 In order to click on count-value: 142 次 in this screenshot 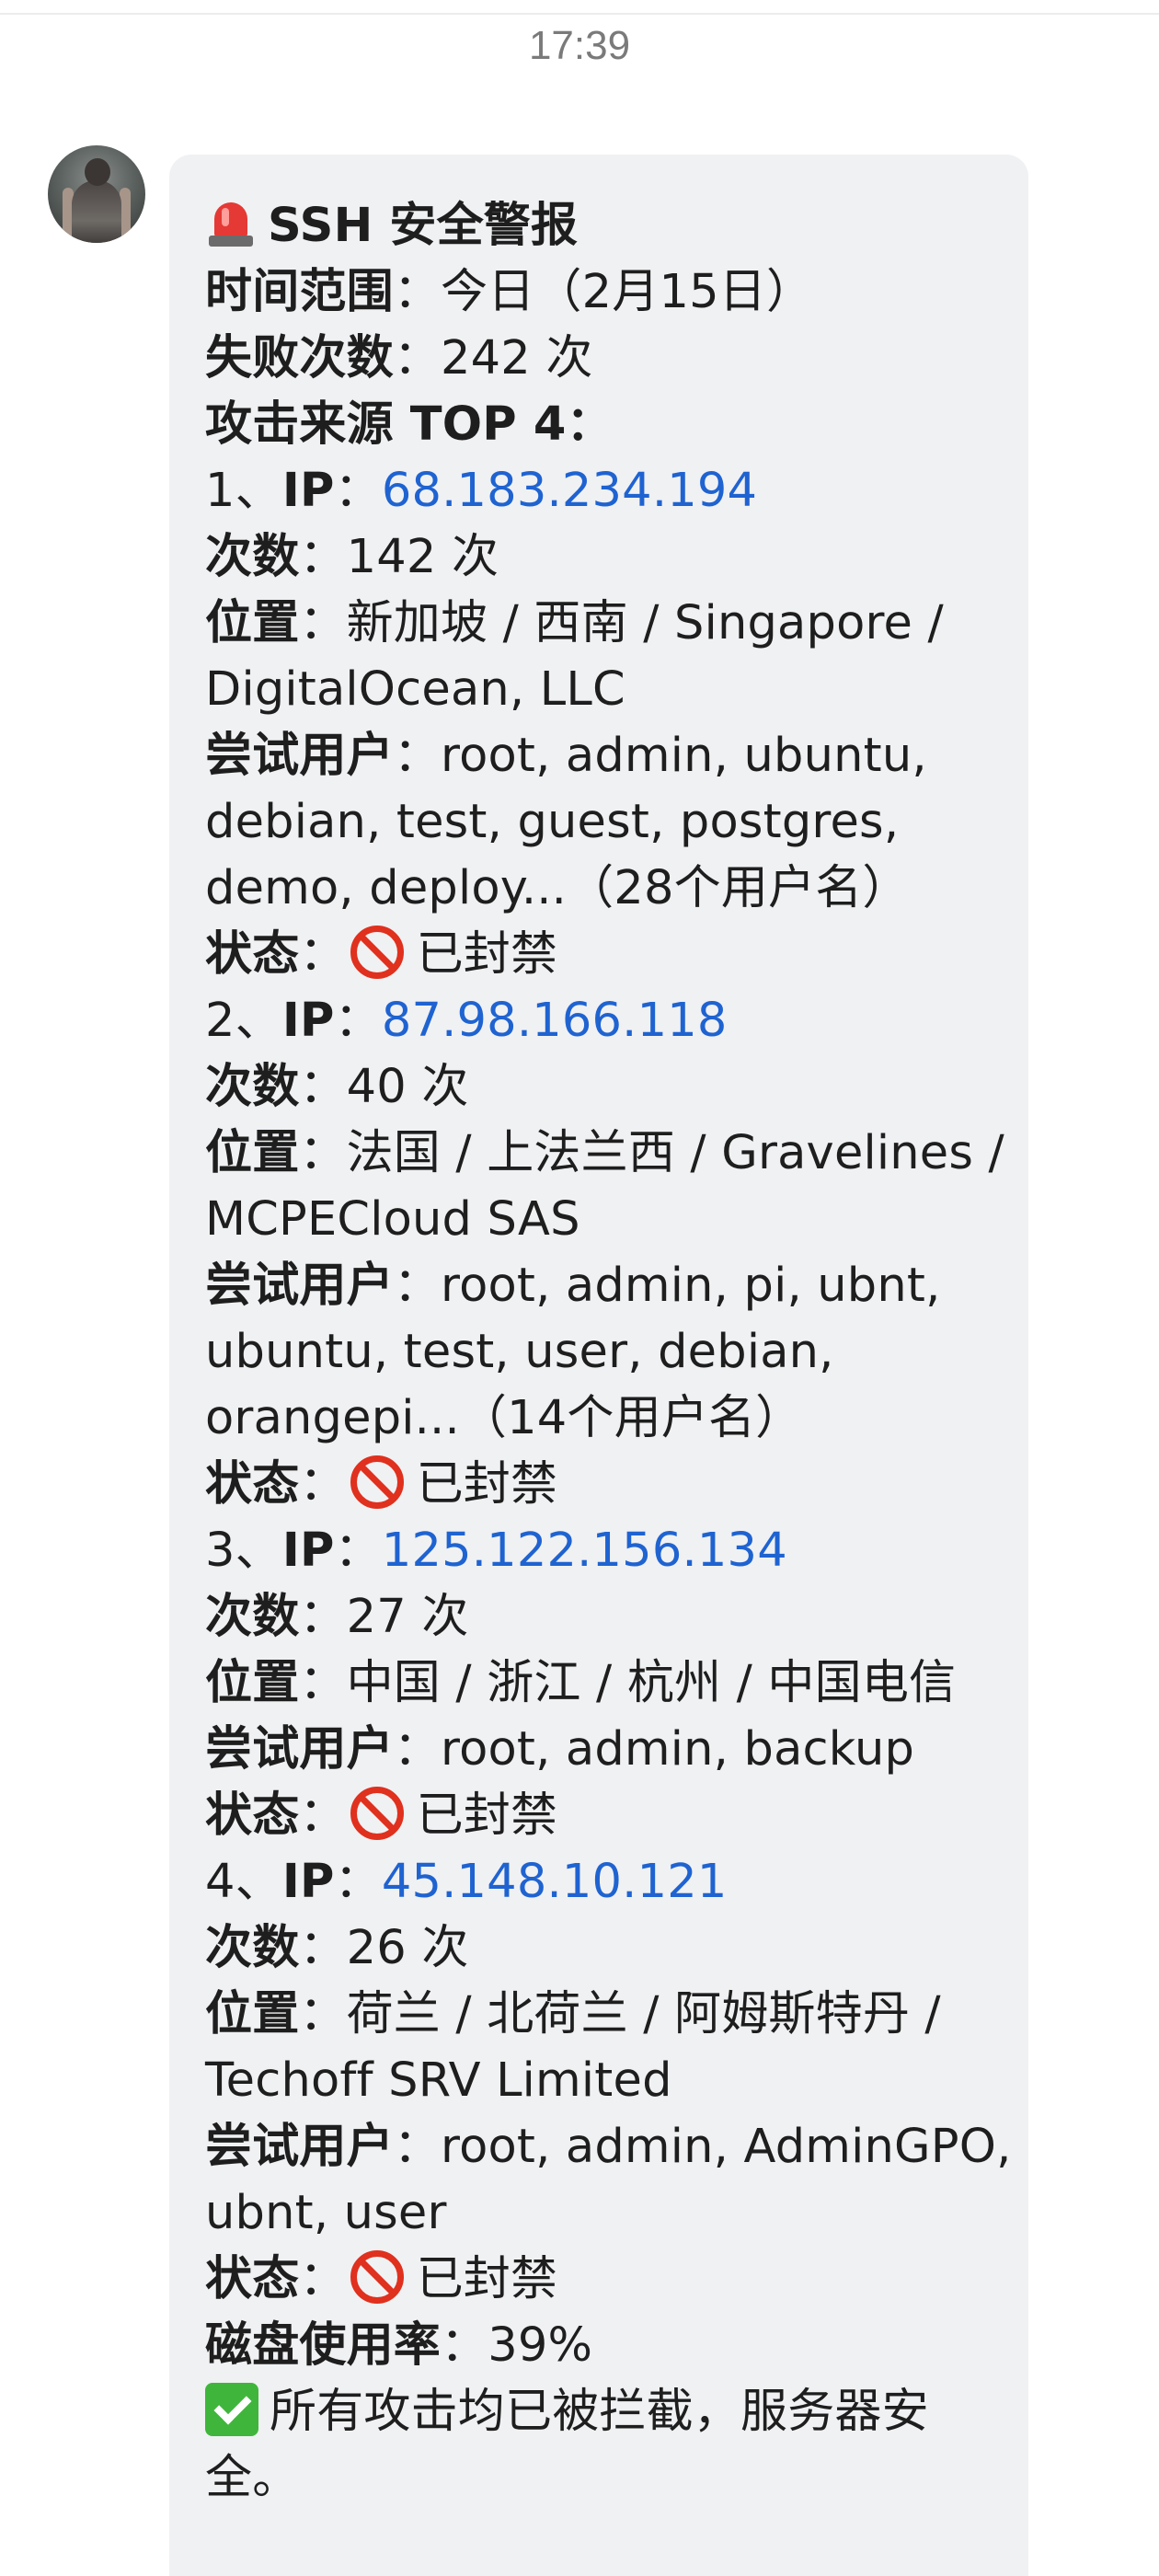, I will do `click(422, 557)`.